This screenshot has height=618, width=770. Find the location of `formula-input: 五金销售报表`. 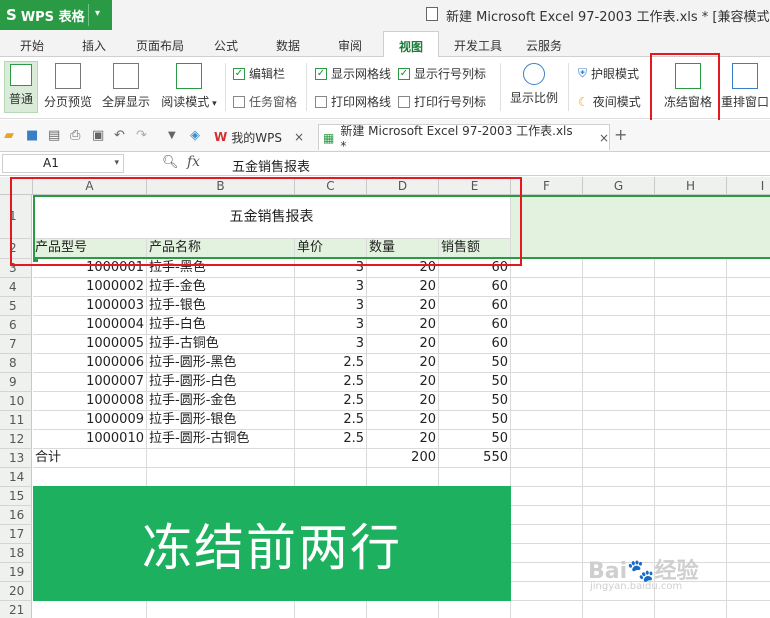

formula-input: 五金销售报表 is located at coordinates (271, 165).